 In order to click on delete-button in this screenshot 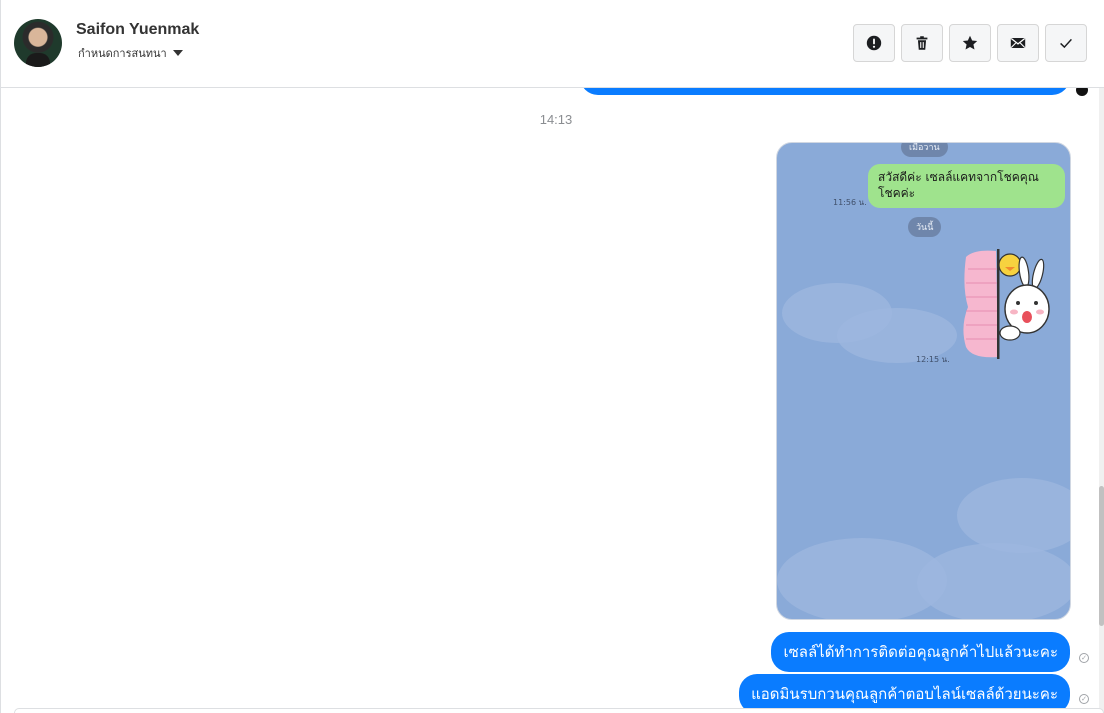, I will do `click(922, 43)`.